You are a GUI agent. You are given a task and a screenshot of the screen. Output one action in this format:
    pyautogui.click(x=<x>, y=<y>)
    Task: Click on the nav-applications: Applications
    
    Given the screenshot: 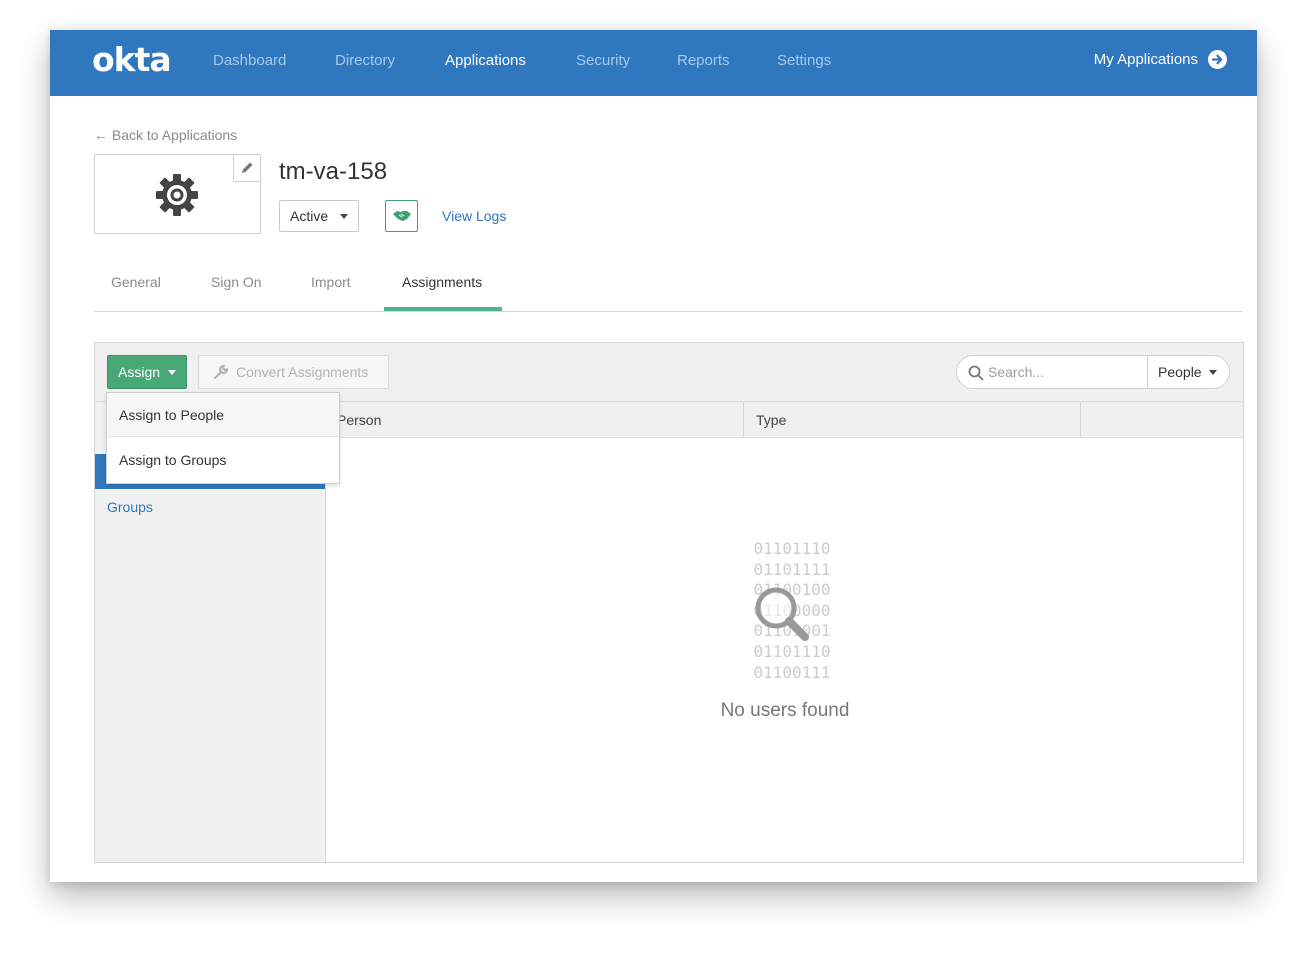 What is the action you would take?
    pyautogui.click(x=485, y=60)
    